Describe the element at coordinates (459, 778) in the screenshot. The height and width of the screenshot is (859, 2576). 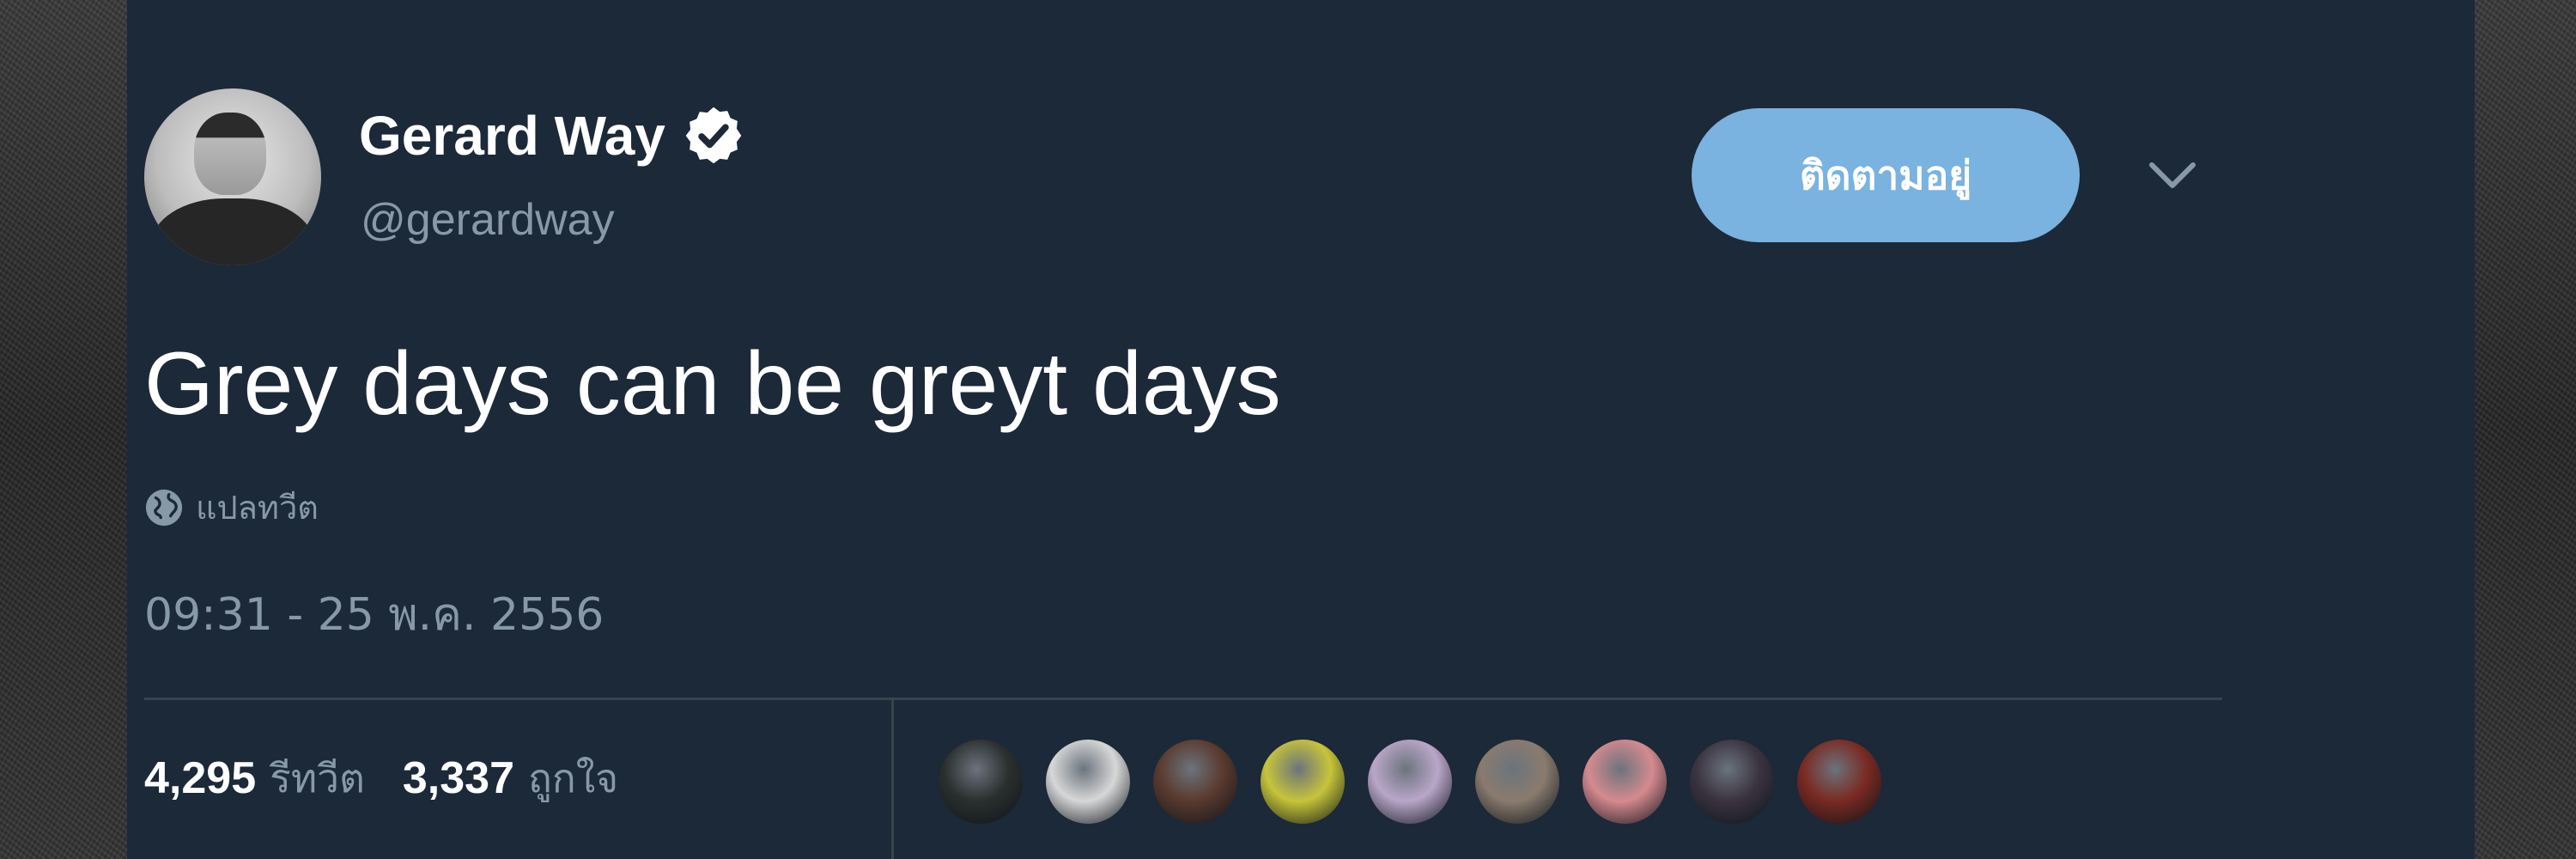
I see `like-count: 3,337` at that location.